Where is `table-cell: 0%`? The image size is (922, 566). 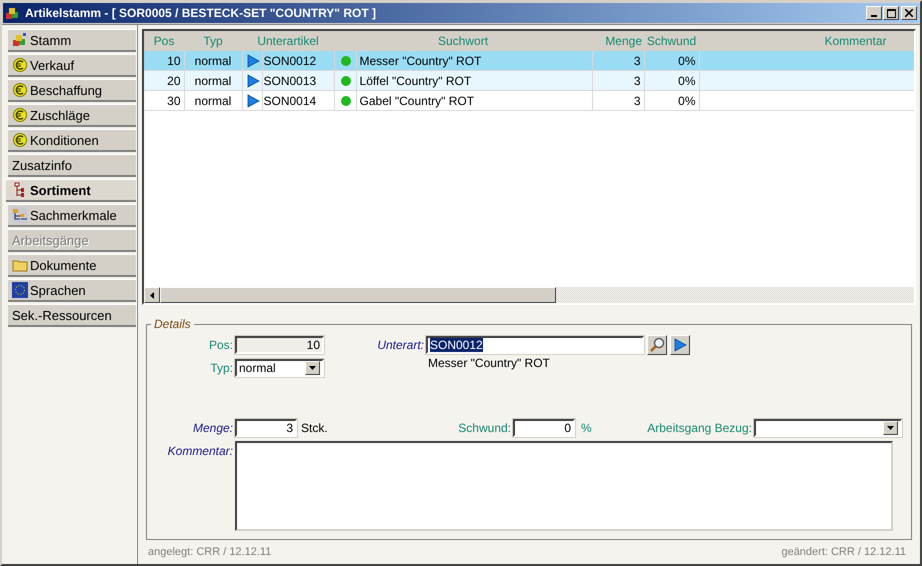
table-cell: 0% is located at coordinates (672, 100).